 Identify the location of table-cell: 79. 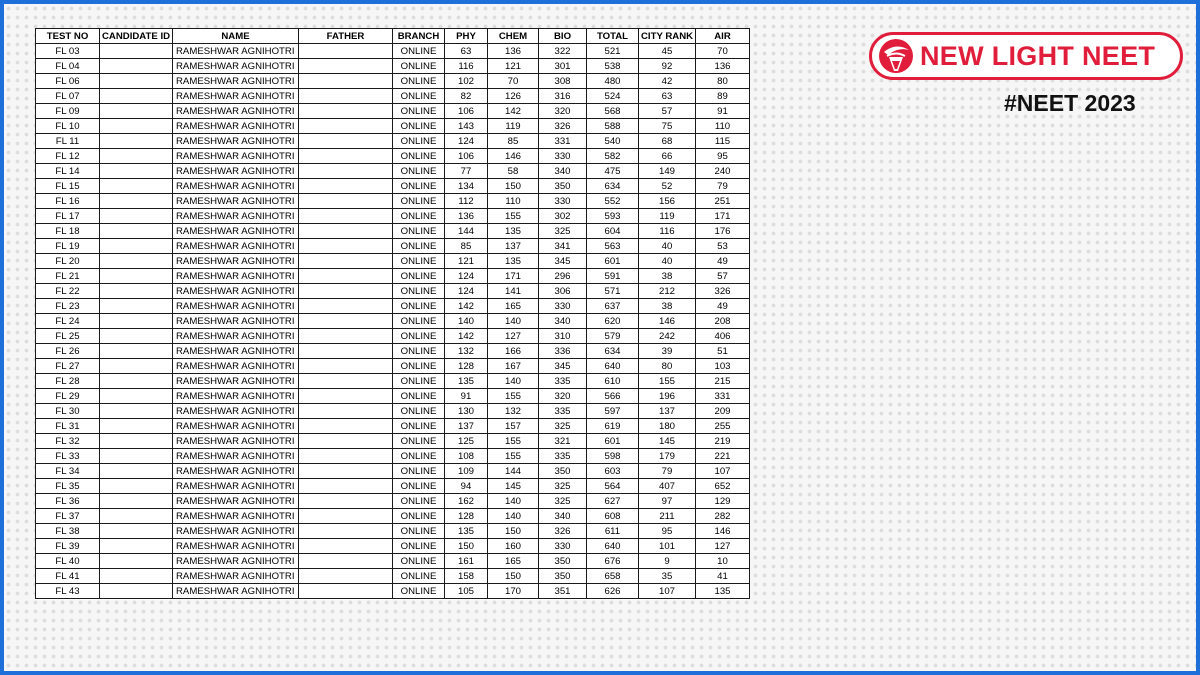
(667, 471).